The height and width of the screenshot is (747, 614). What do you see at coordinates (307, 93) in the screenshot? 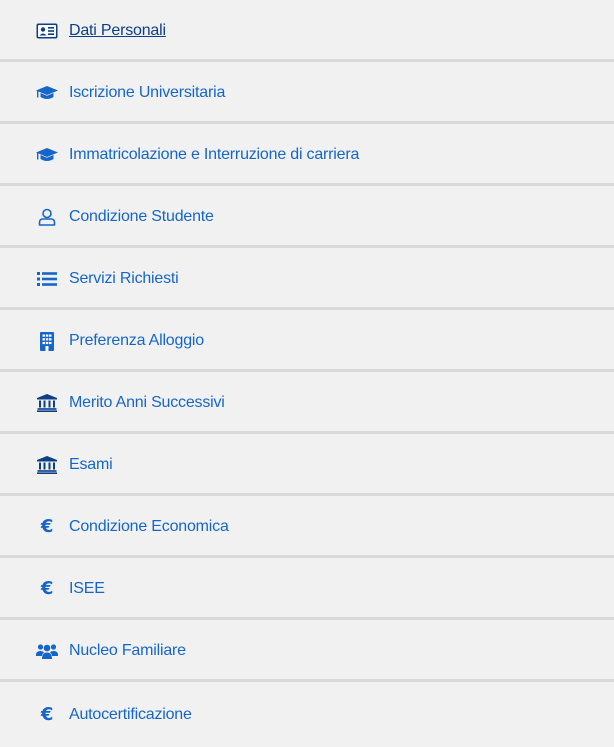
I see `menu-item-iscrizione-universitaria: Iscrizione Universitaria` at bounding box center [307, 93].